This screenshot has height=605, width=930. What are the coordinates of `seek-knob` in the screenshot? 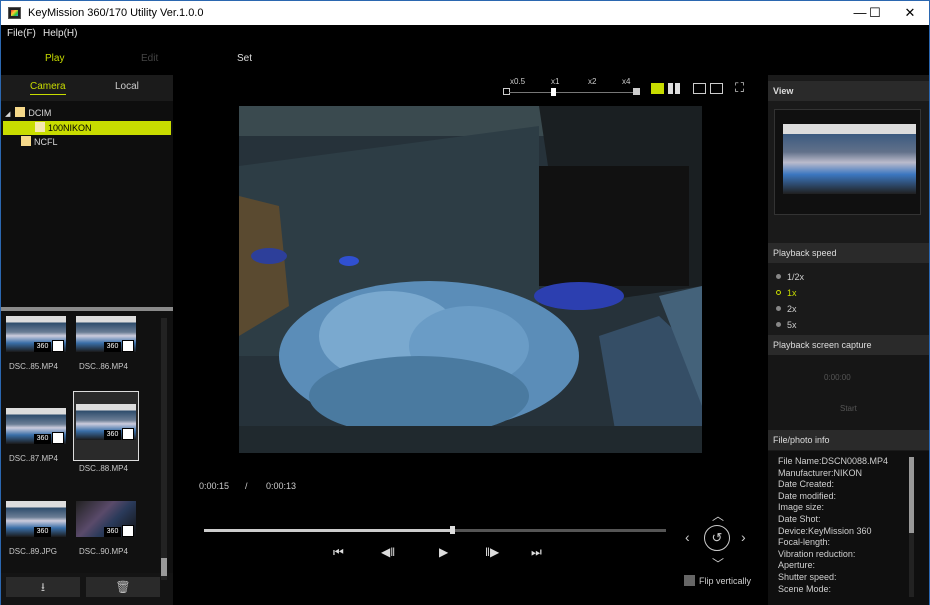 It's located at (452, 530).